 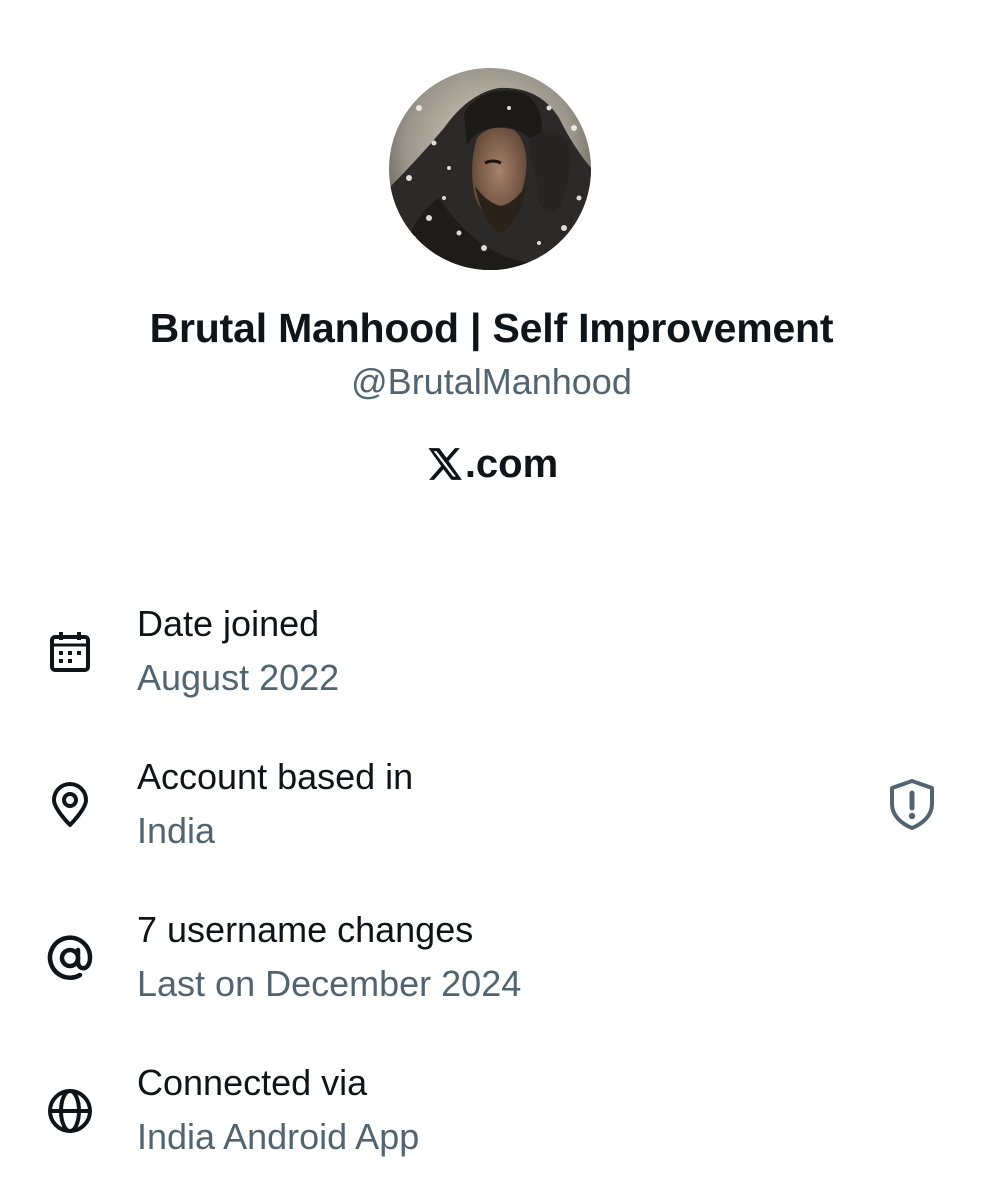 What do you see at coordinates (70, 958) in the screenshot?
I see `at-sign-icon` at bounding box center [70, 958].